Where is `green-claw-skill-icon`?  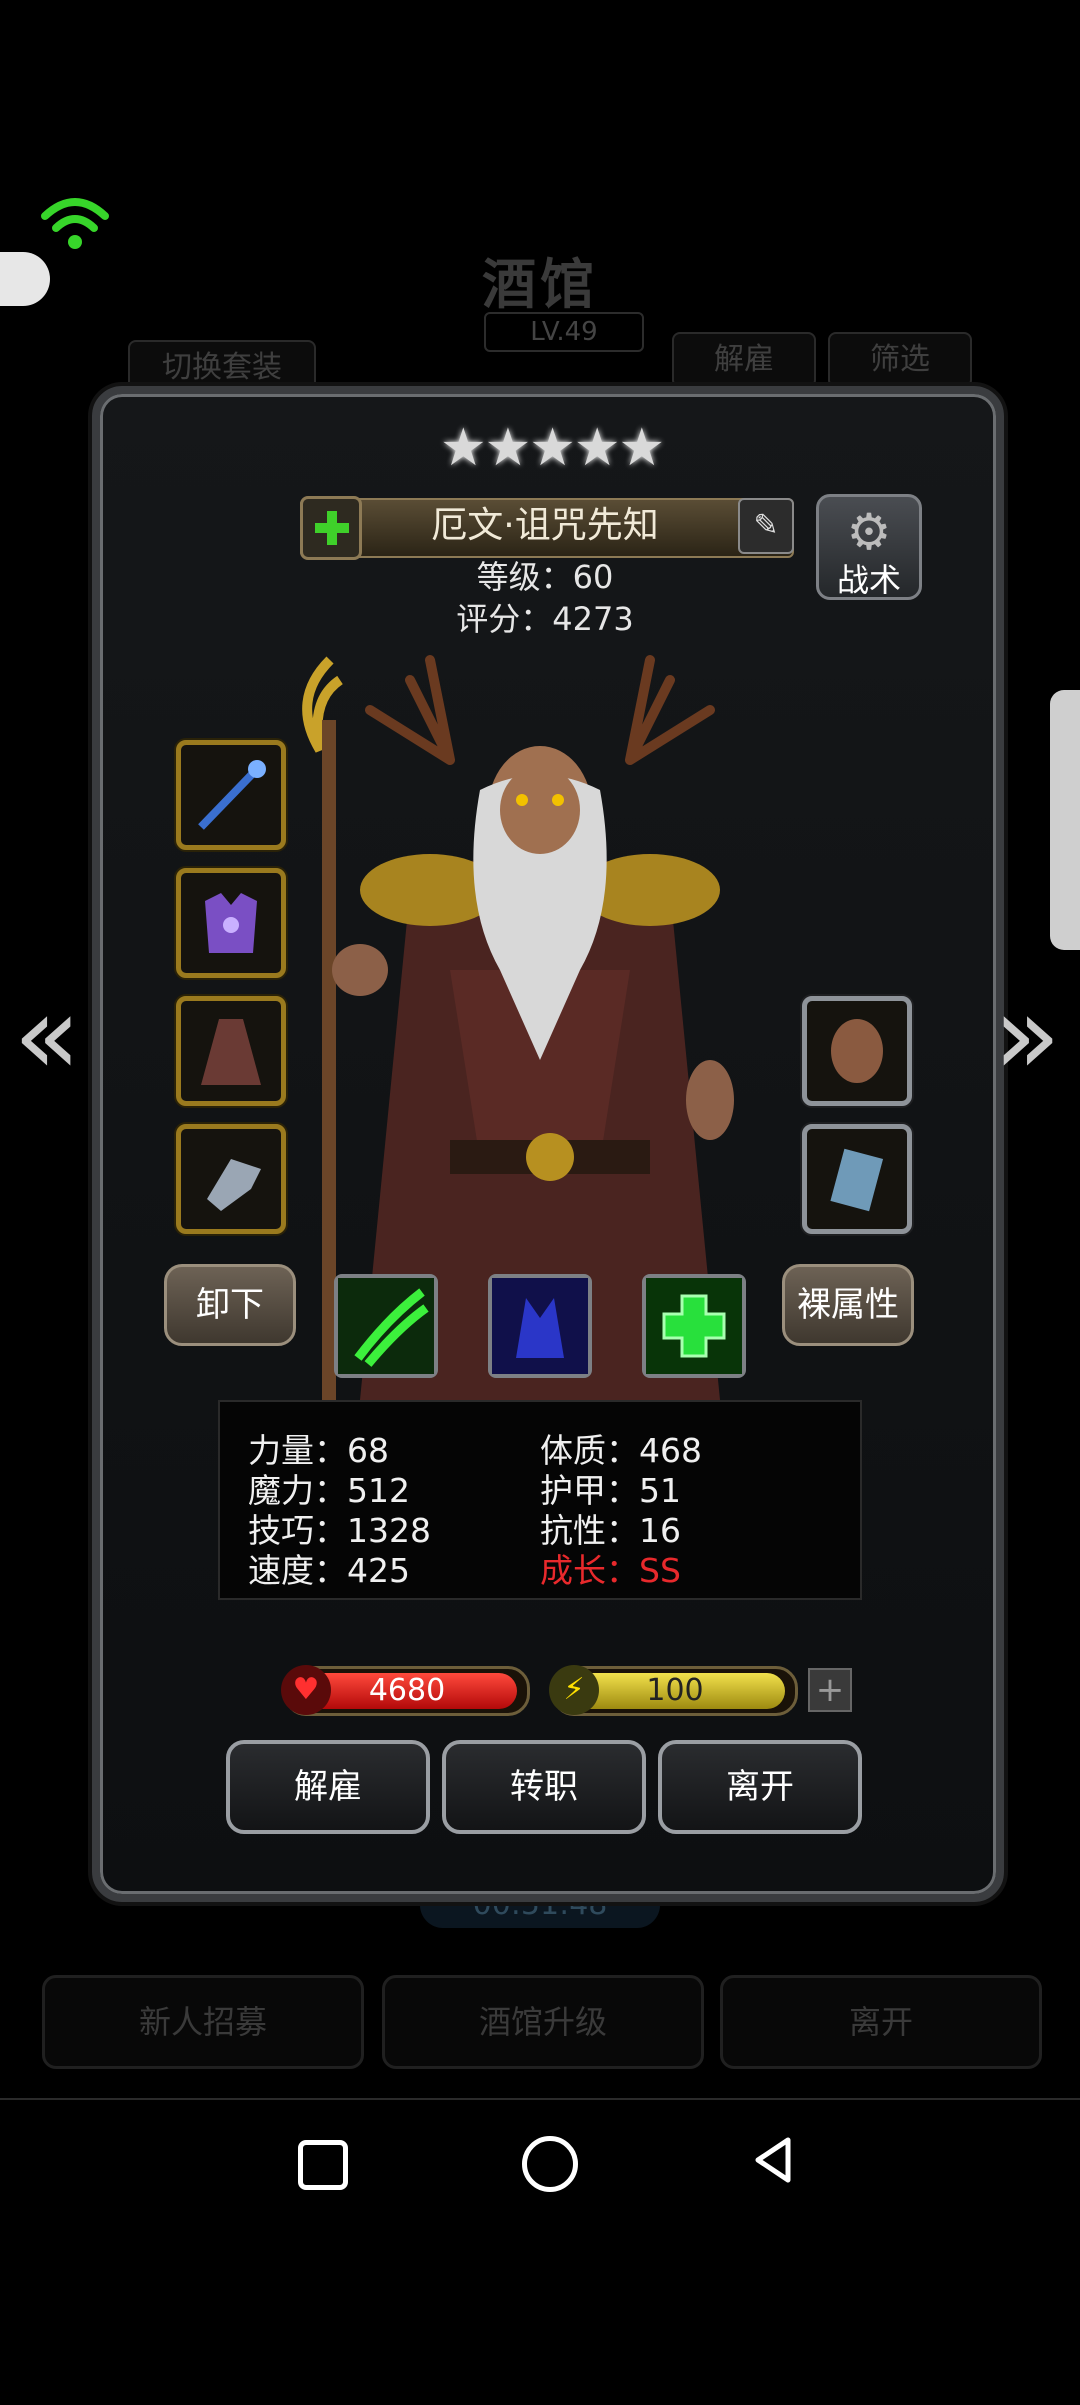
green-claw-skill-icon is located at coordinates (386, 1326).